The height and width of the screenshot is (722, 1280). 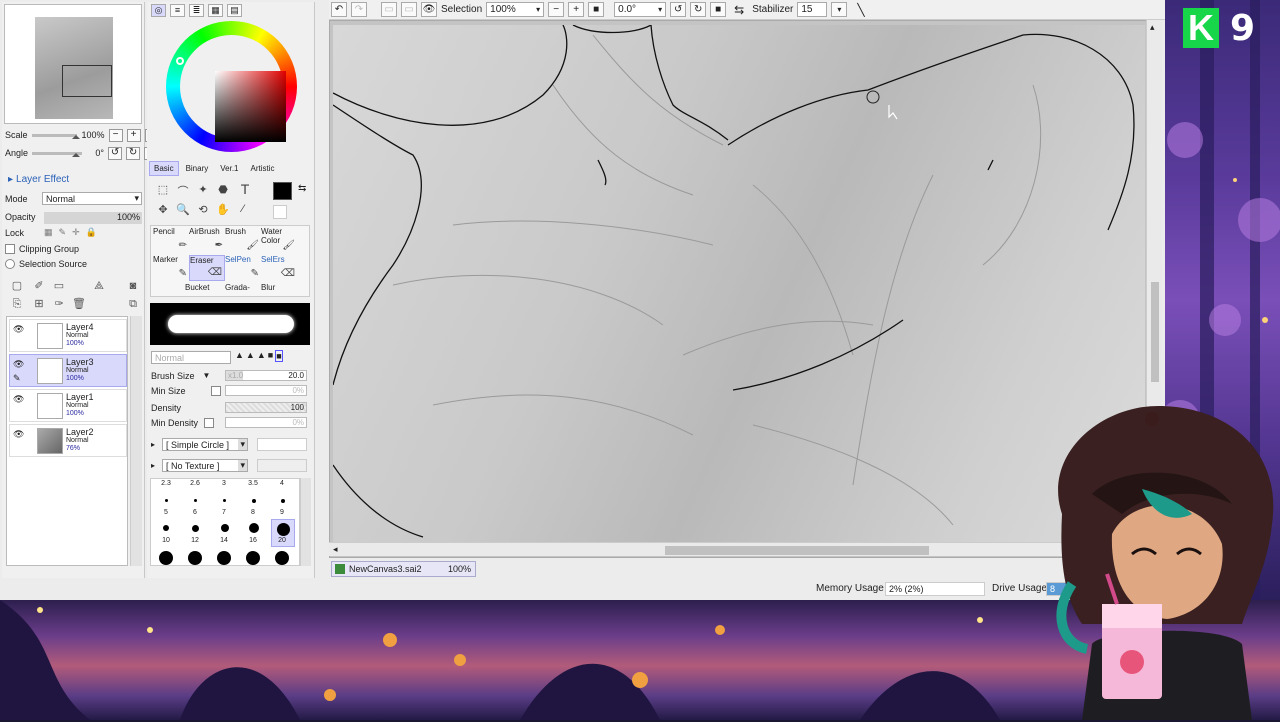 What do you see at coordinates (136, 441) in the screenshot?
I see `layer-scrollbar` at bounding box center [136, 441].